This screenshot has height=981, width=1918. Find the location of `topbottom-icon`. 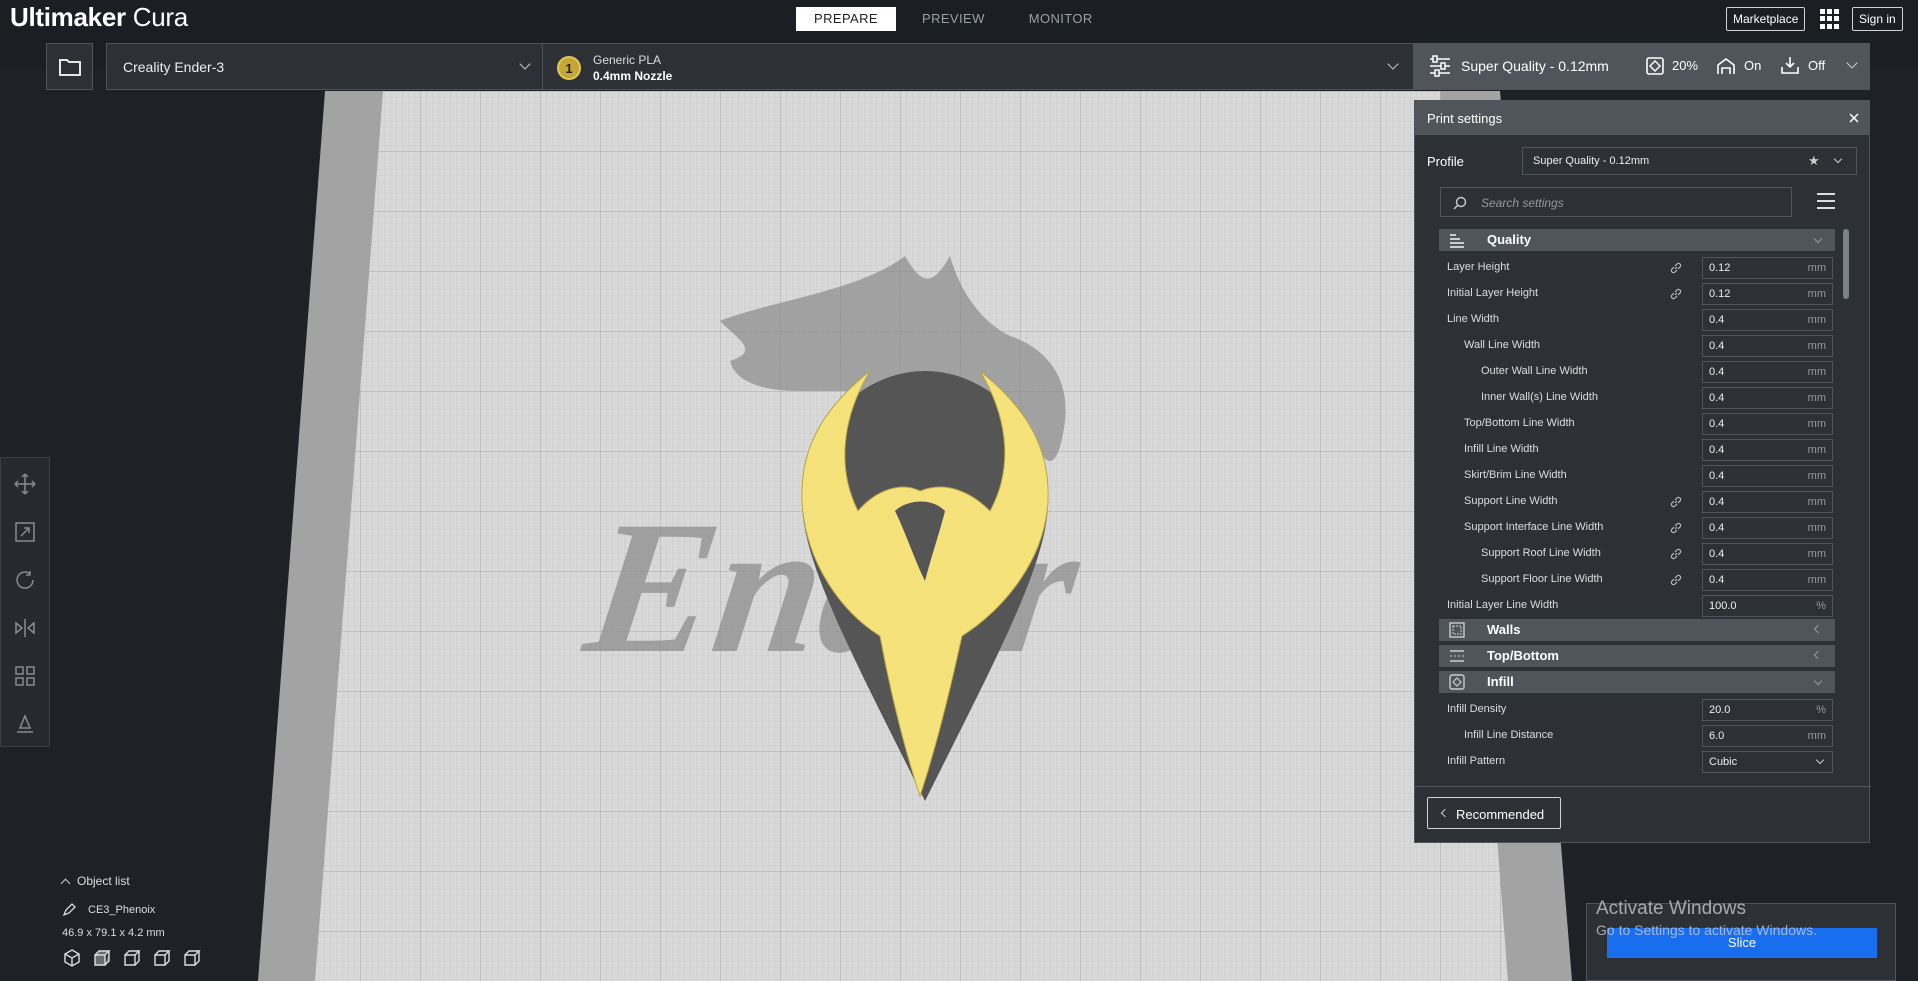

topbottom-icon is located at coordinates (1457, 656).